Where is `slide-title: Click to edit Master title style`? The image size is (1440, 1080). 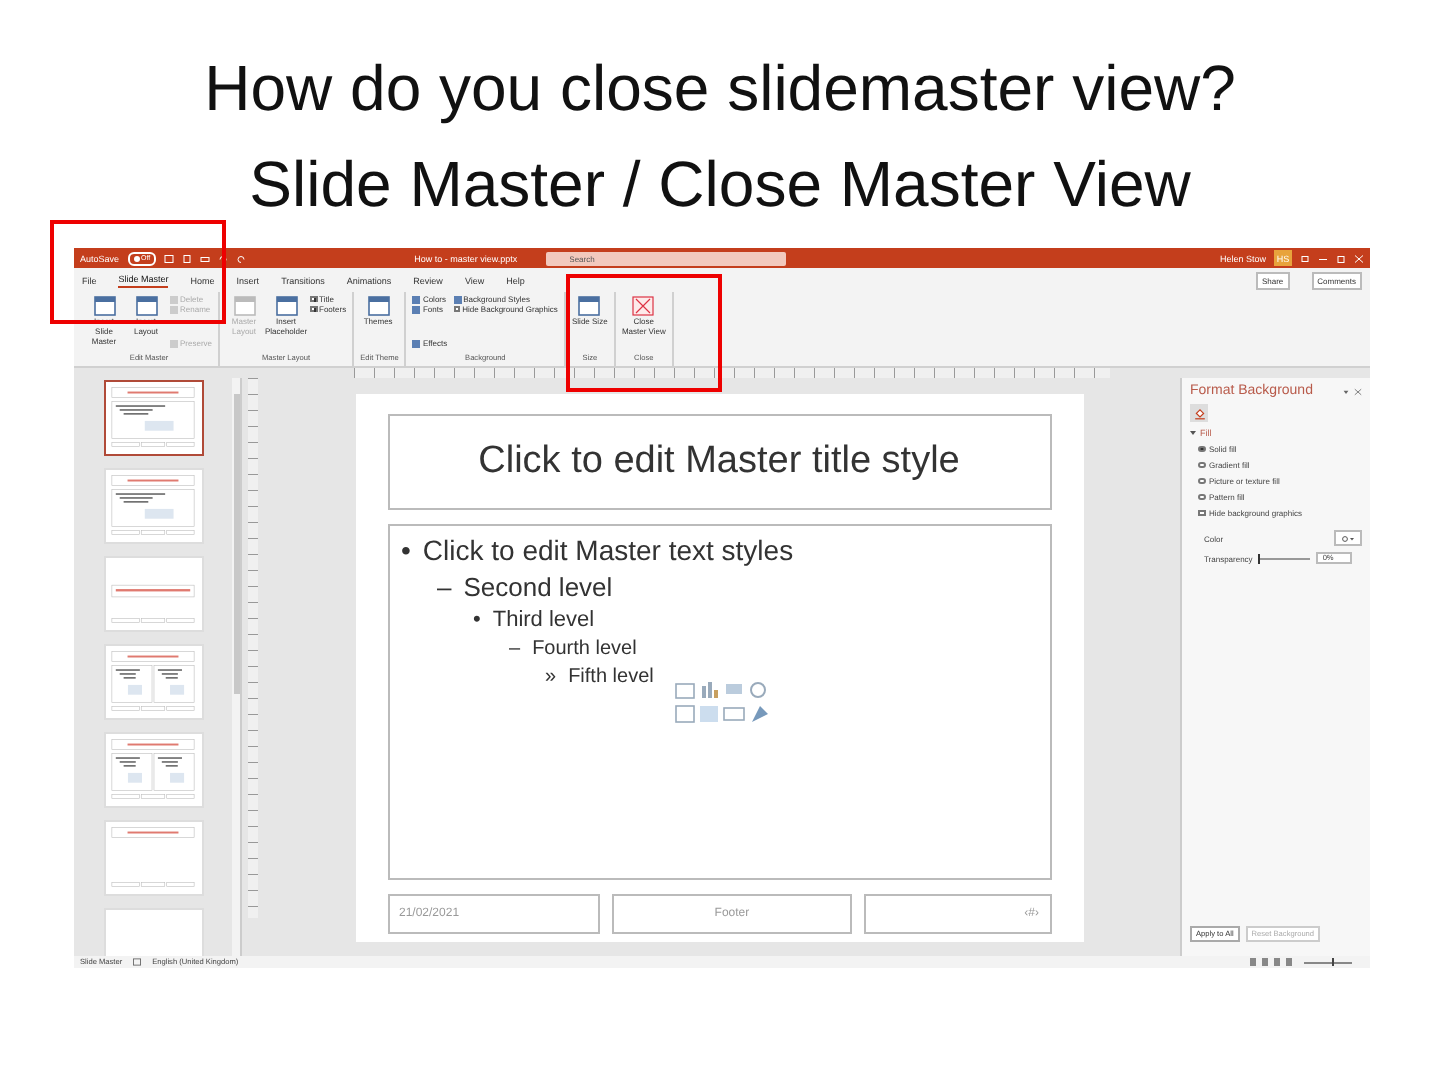 slide-title: Click to edit Master title style is located at coordinates (719, 462).